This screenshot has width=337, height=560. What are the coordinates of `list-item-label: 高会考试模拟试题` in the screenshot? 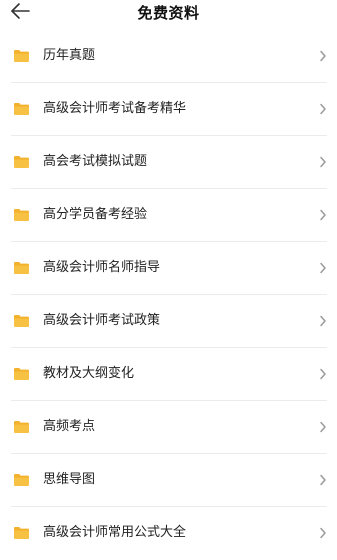 It's located at (95, 161).